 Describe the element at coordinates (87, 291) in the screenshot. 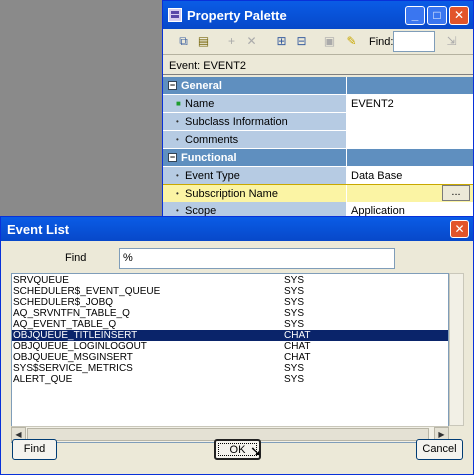

I see `event-name: SCHEDULER$_EVENT_QUEUE` at that location.